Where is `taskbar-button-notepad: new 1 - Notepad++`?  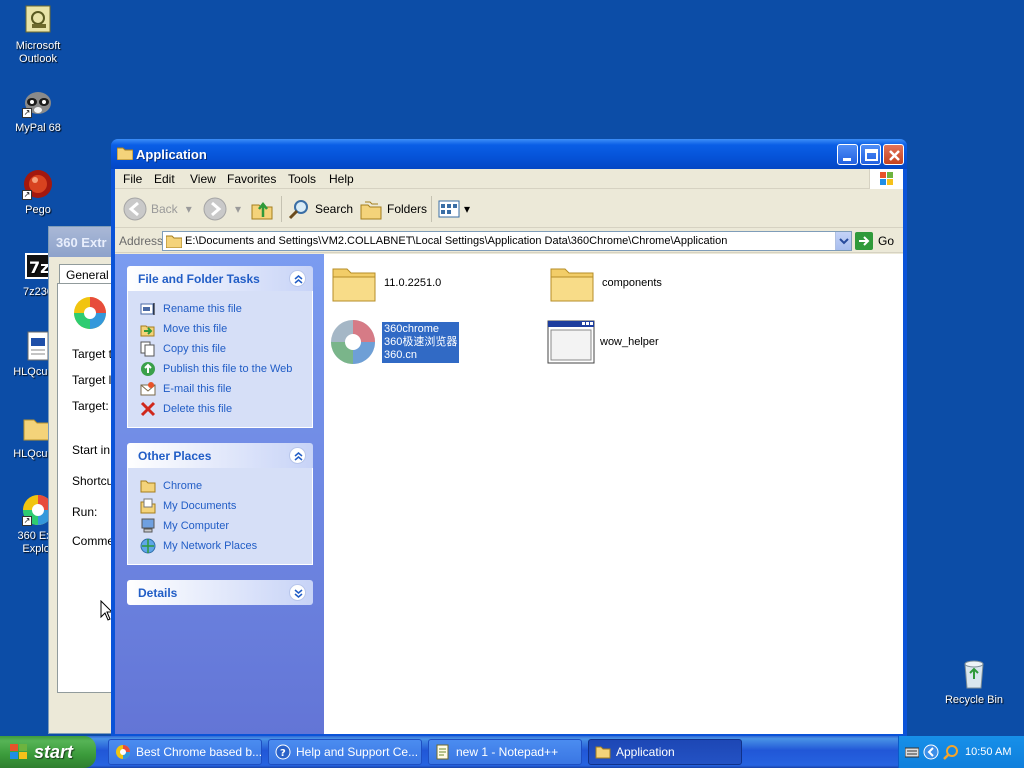
taskbar-button-notepad: new 1 - Notepad++ is located at coordinates (505, 752).